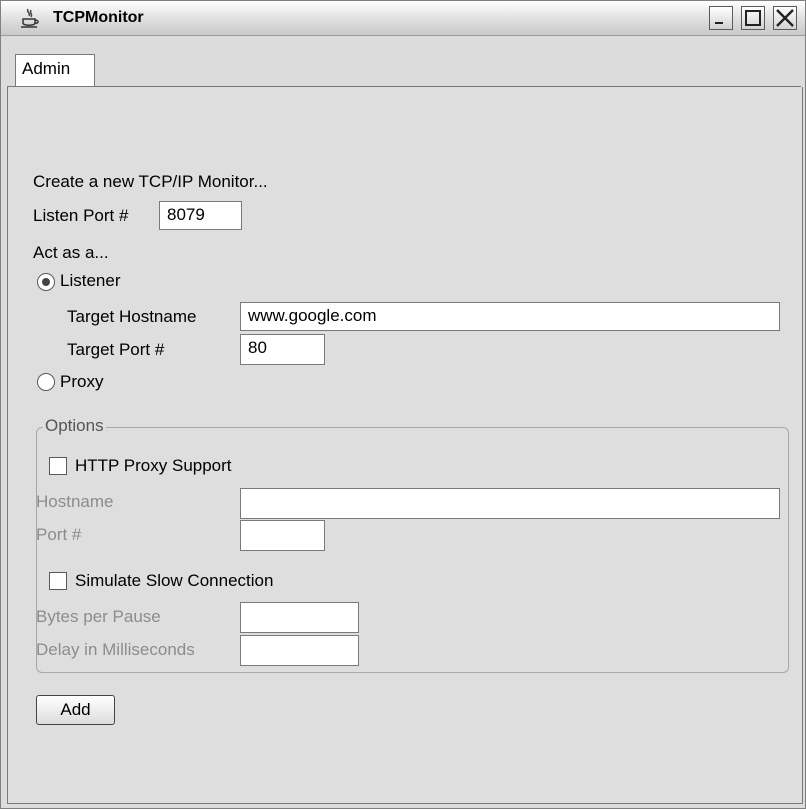  Describe the element at coordinates (46, 68) in the screenshot. I see `tab-admin-label: Admin` at that location.